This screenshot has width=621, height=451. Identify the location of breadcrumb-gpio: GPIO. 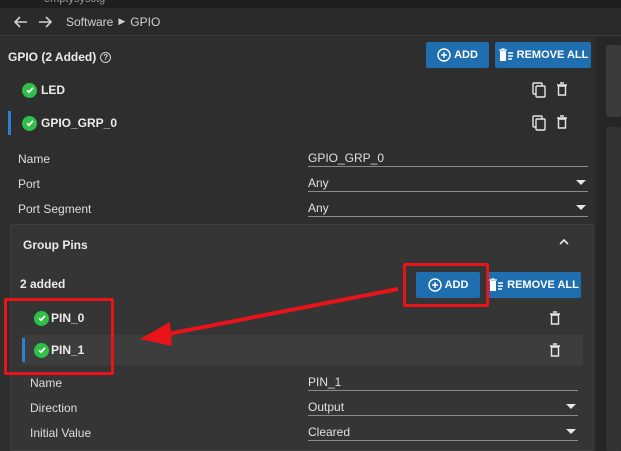
(145, 22).